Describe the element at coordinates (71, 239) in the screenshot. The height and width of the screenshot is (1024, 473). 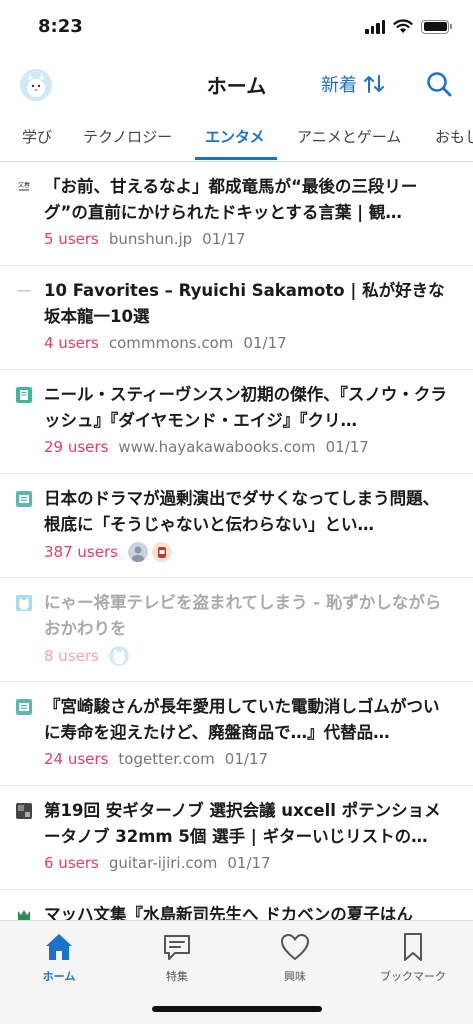
I see `user-count: 5 users` at that location.